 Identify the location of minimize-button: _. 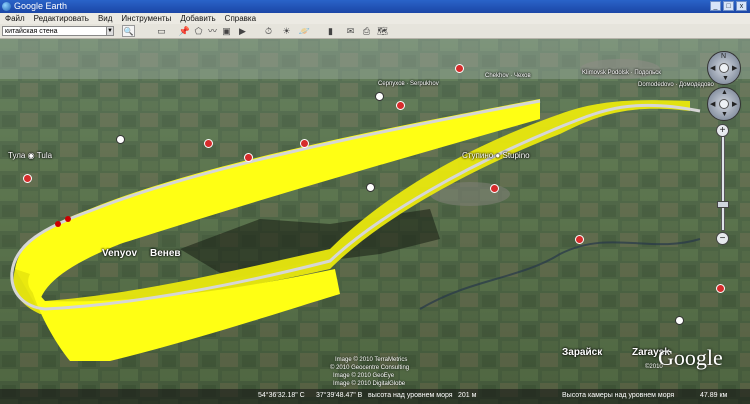
(715, 6).